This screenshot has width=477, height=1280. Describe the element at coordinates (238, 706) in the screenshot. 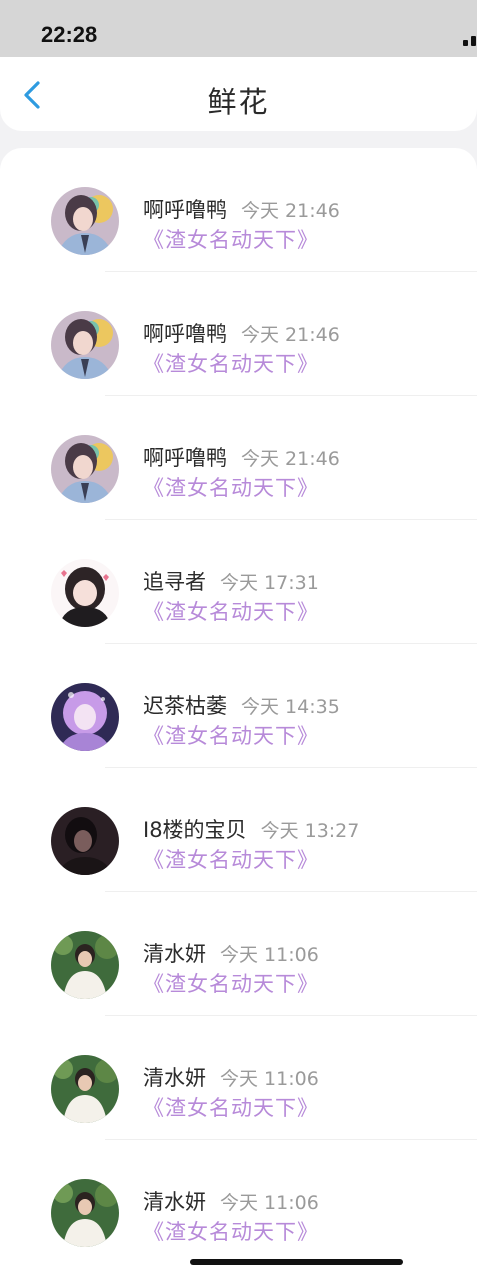

I see `list-item: 迟茶枯萎 今天 14:35 《渣女名动天下》` at that location.